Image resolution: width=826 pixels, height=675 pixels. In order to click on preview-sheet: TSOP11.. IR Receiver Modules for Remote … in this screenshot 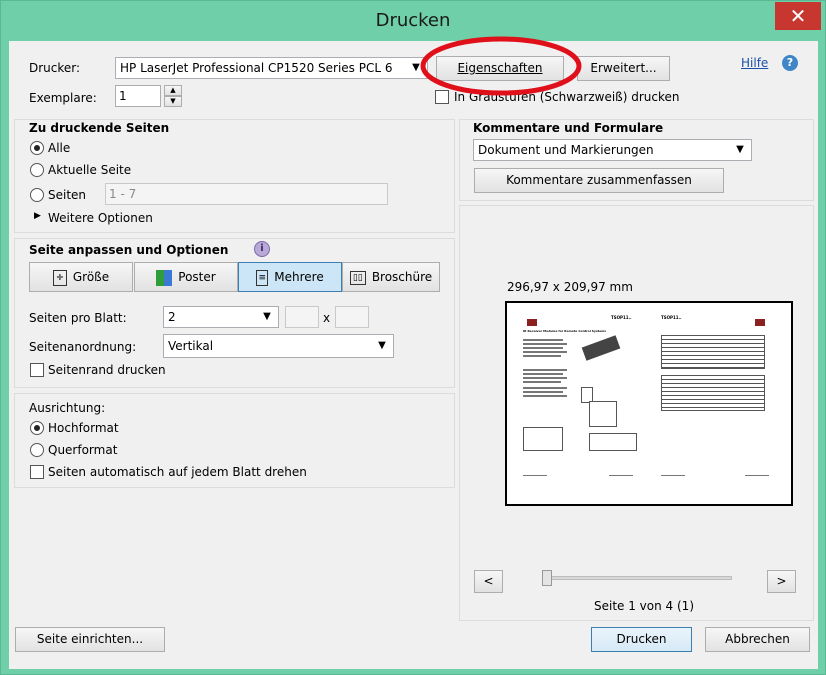, I will do `click(649, 403)`.